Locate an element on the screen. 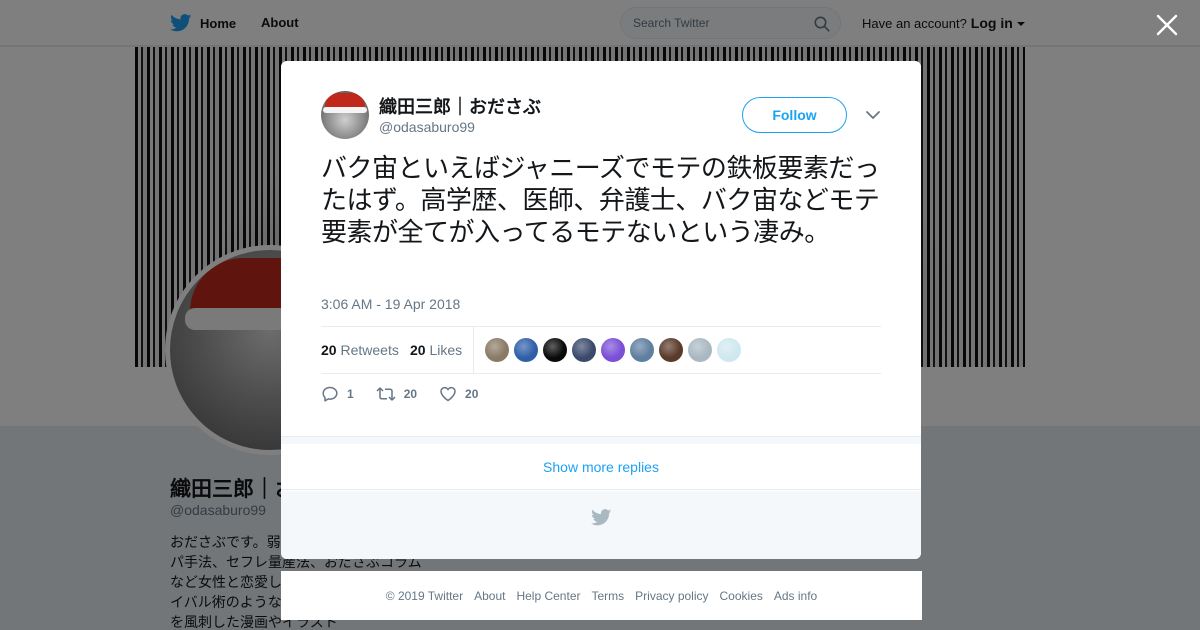  likes-stat: 20 Likes is located at coordinates (436, 350).